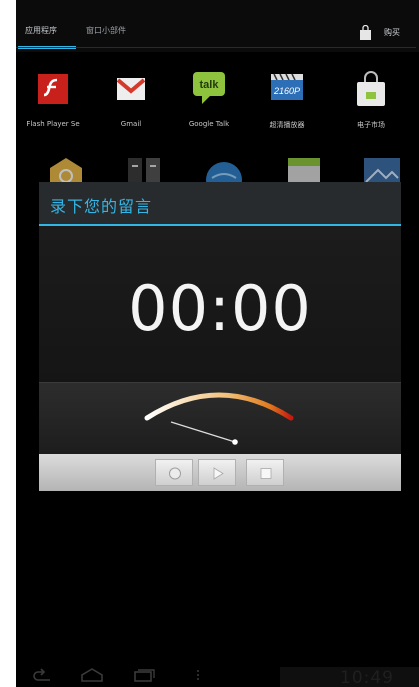 The height and width of the screenshot is (687, 419). What do you see at coordinates (209, 124) in the screenshot?
I see `app-label: Google Talk` at bounding box center [209, 124].